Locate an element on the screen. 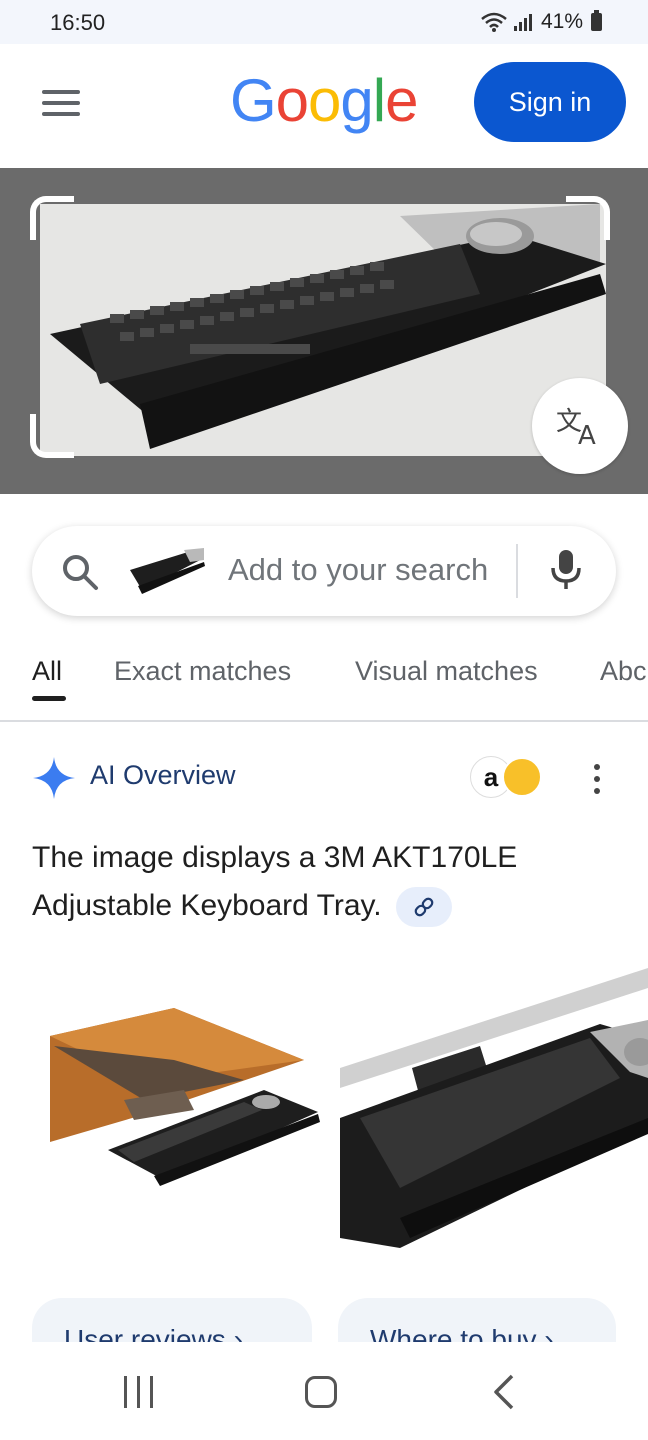 Image resolution: width=648 pixels, height=1440 pixels. follow-up-chips: User reviews › Where to buy › is located at coordinates (324, 1320).